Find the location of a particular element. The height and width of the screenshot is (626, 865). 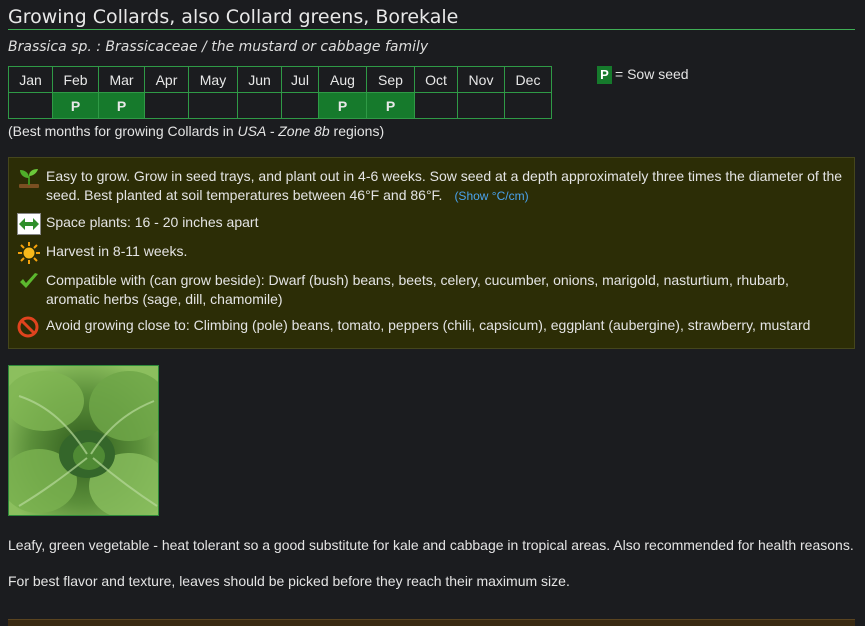

region-name: USA - Zone 8b is located at coordinates (283, 131).